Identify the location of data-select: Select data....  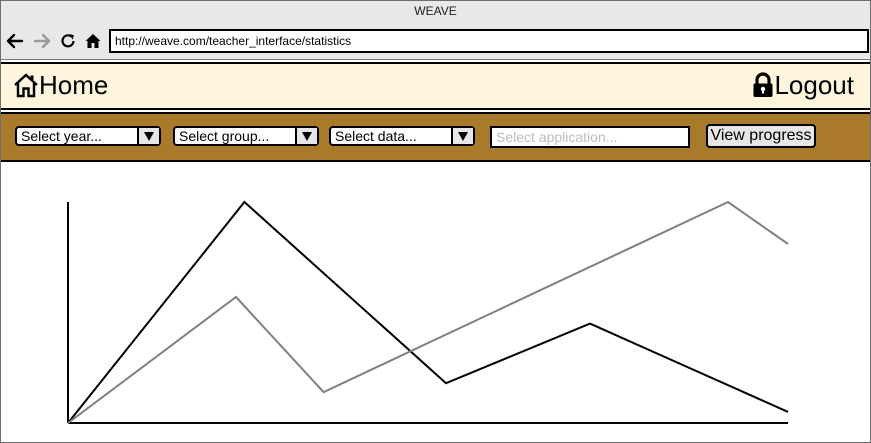
(402, 136).